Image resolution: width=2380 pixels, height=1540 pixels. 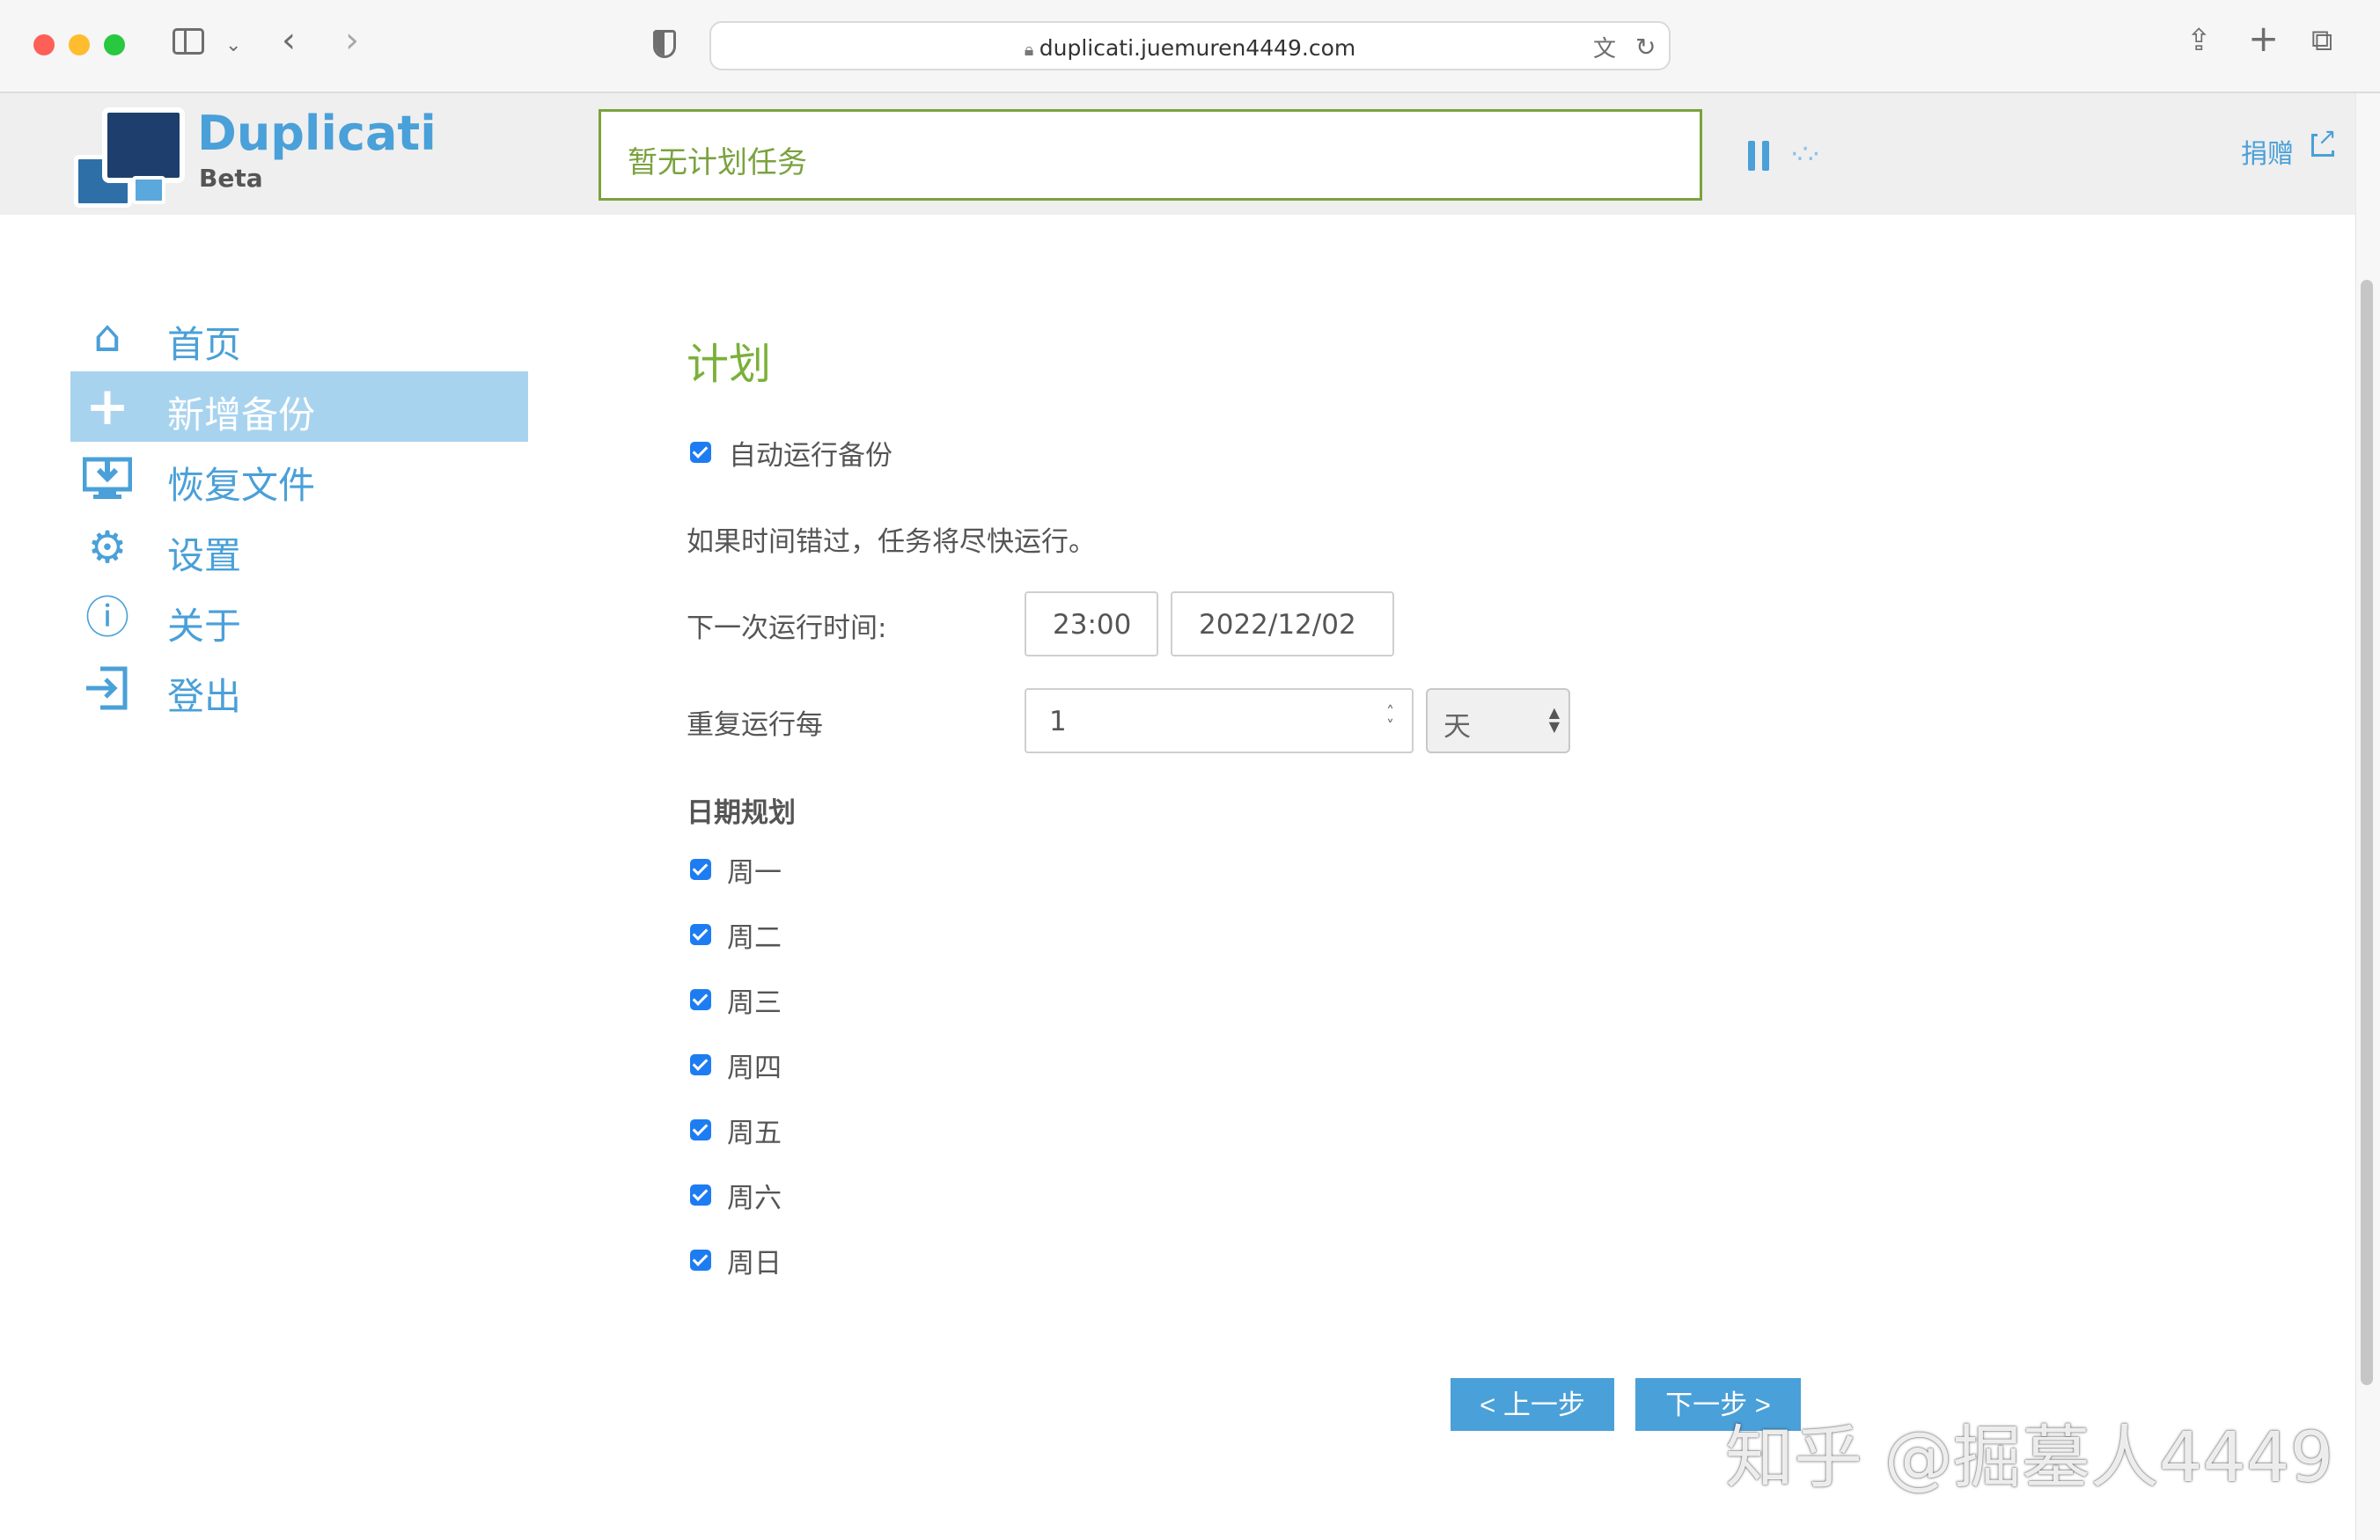 I want to click on day-label: 周日, so click(x=754, y=1264).